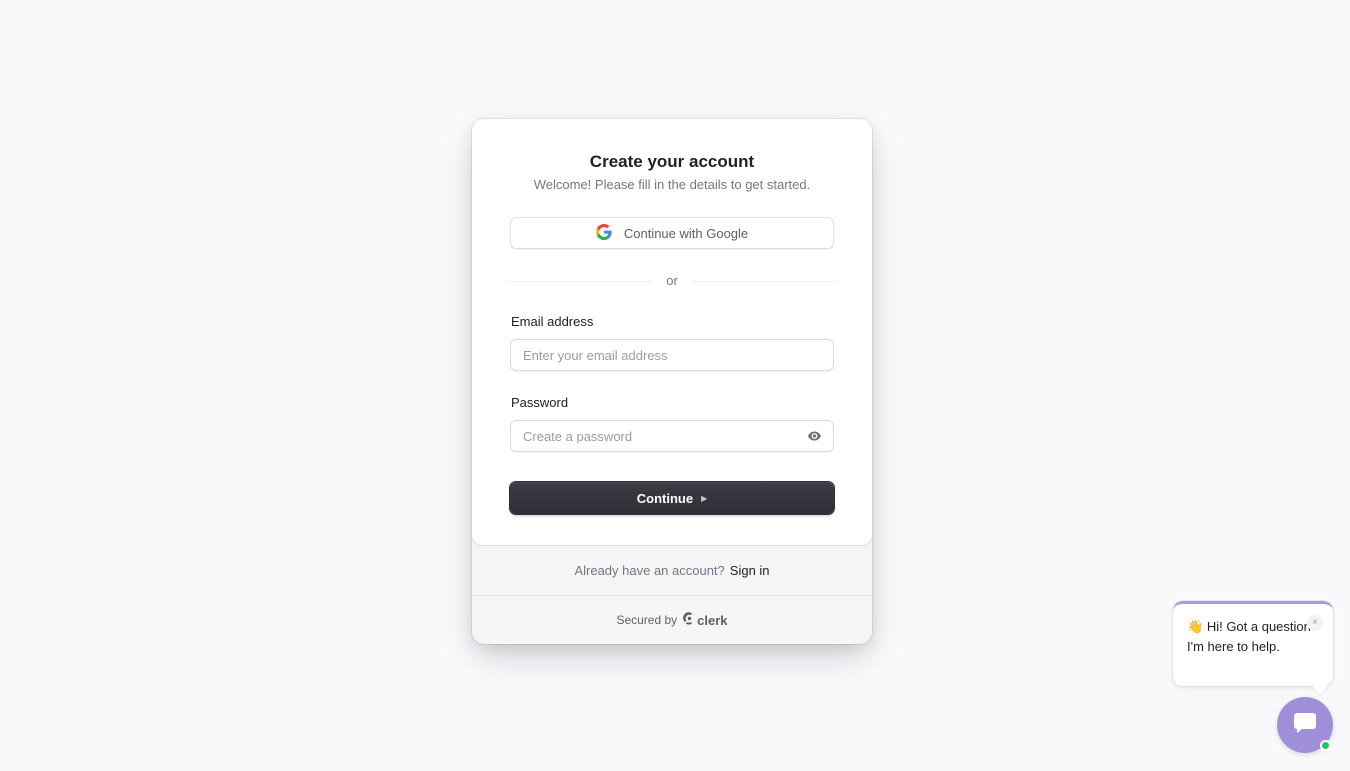  Describe the element at coordinates (750, 570) in the screenshot. I see `sign-in-link: Sign in` at that location.